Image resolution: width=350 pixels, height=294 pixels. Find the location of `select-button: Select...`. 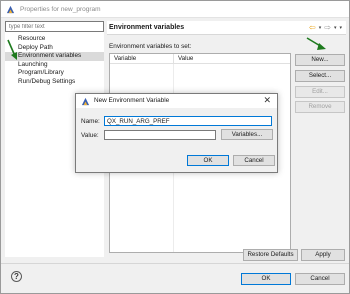

select-button: Select... is located at coordinates (320, 76).